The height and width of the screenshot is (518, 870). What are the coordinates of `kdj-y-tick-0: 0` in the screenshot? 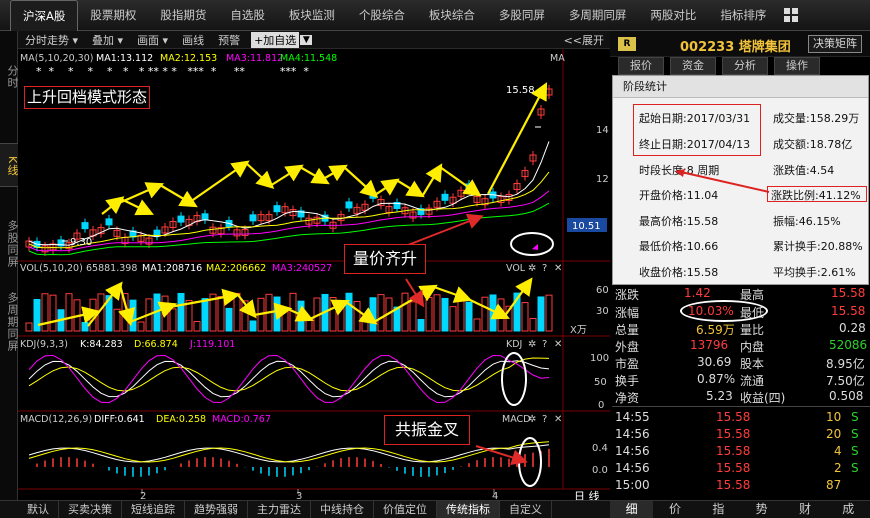 It's located at (601, 405).